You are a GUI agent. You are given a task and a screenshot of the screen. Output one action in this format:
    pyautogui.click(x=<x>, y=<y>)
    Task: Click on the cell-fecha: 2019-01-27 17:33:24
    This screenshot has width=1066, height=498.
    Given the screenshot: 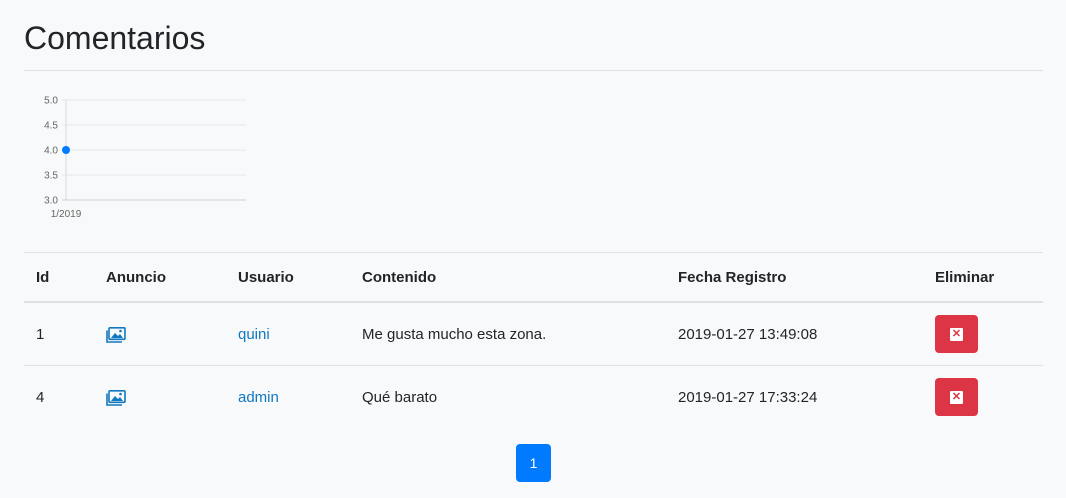 What is the action you would take?
    pyautogui.click(x=794, y=396)
    